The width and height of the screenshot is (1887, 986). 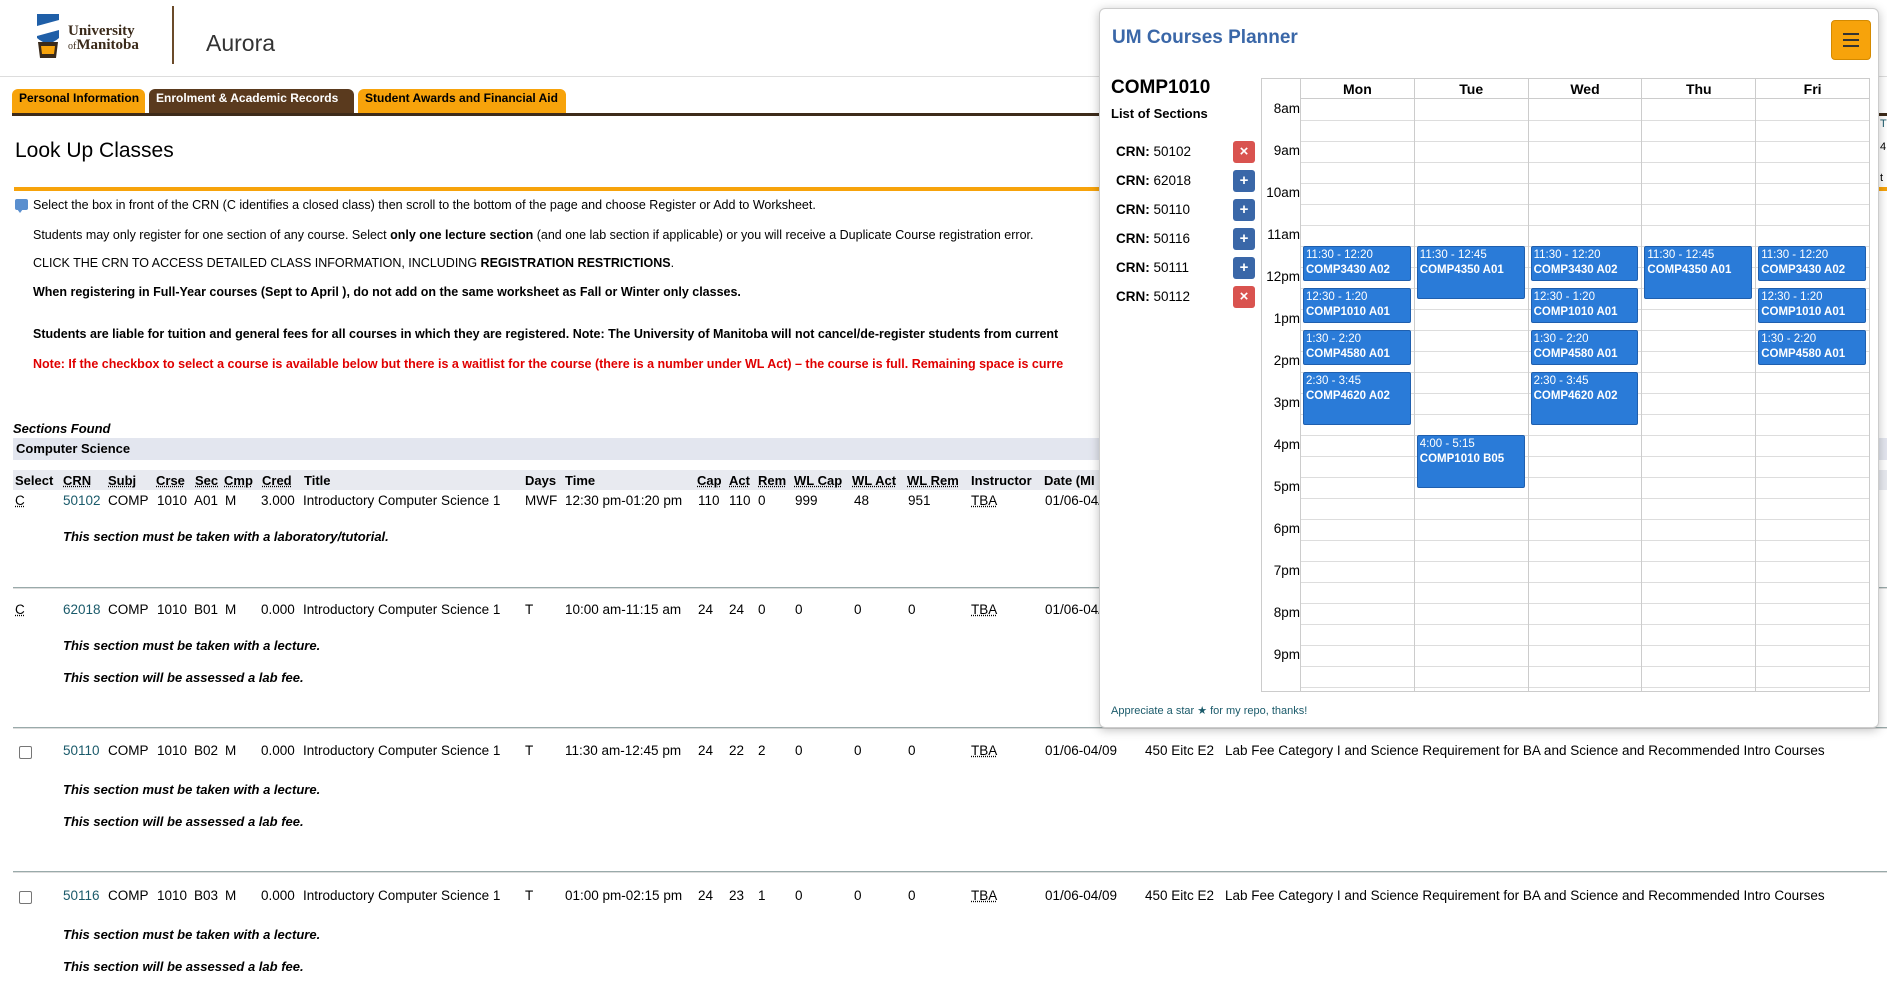 I want to click on edge-fragment: T, so click(x=1883, y=124).